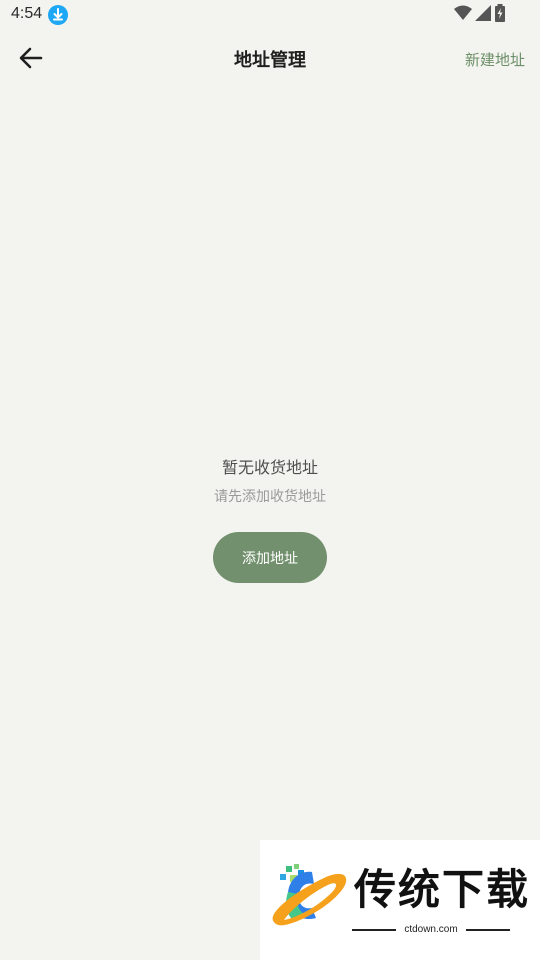 The width and height of the screenshot is (540, 960). I want to click on signal-icon, so click(483, 15).